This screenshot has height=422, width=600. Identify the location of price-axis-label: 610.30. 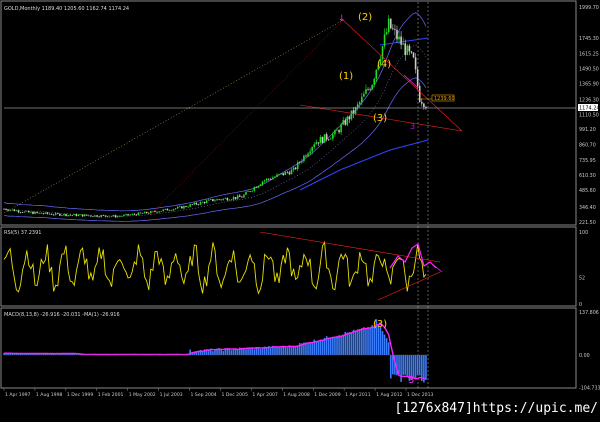
(587, 176).